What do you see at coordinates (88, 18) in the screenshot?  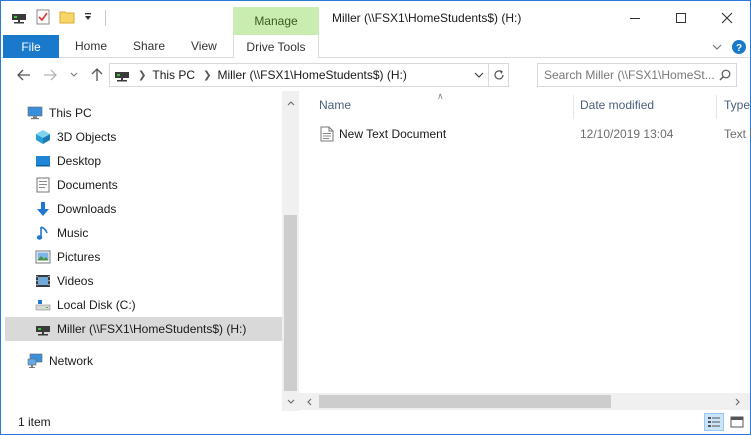 I see `customize-toolbar-chevron-icon` at bounding box center [88, 18].